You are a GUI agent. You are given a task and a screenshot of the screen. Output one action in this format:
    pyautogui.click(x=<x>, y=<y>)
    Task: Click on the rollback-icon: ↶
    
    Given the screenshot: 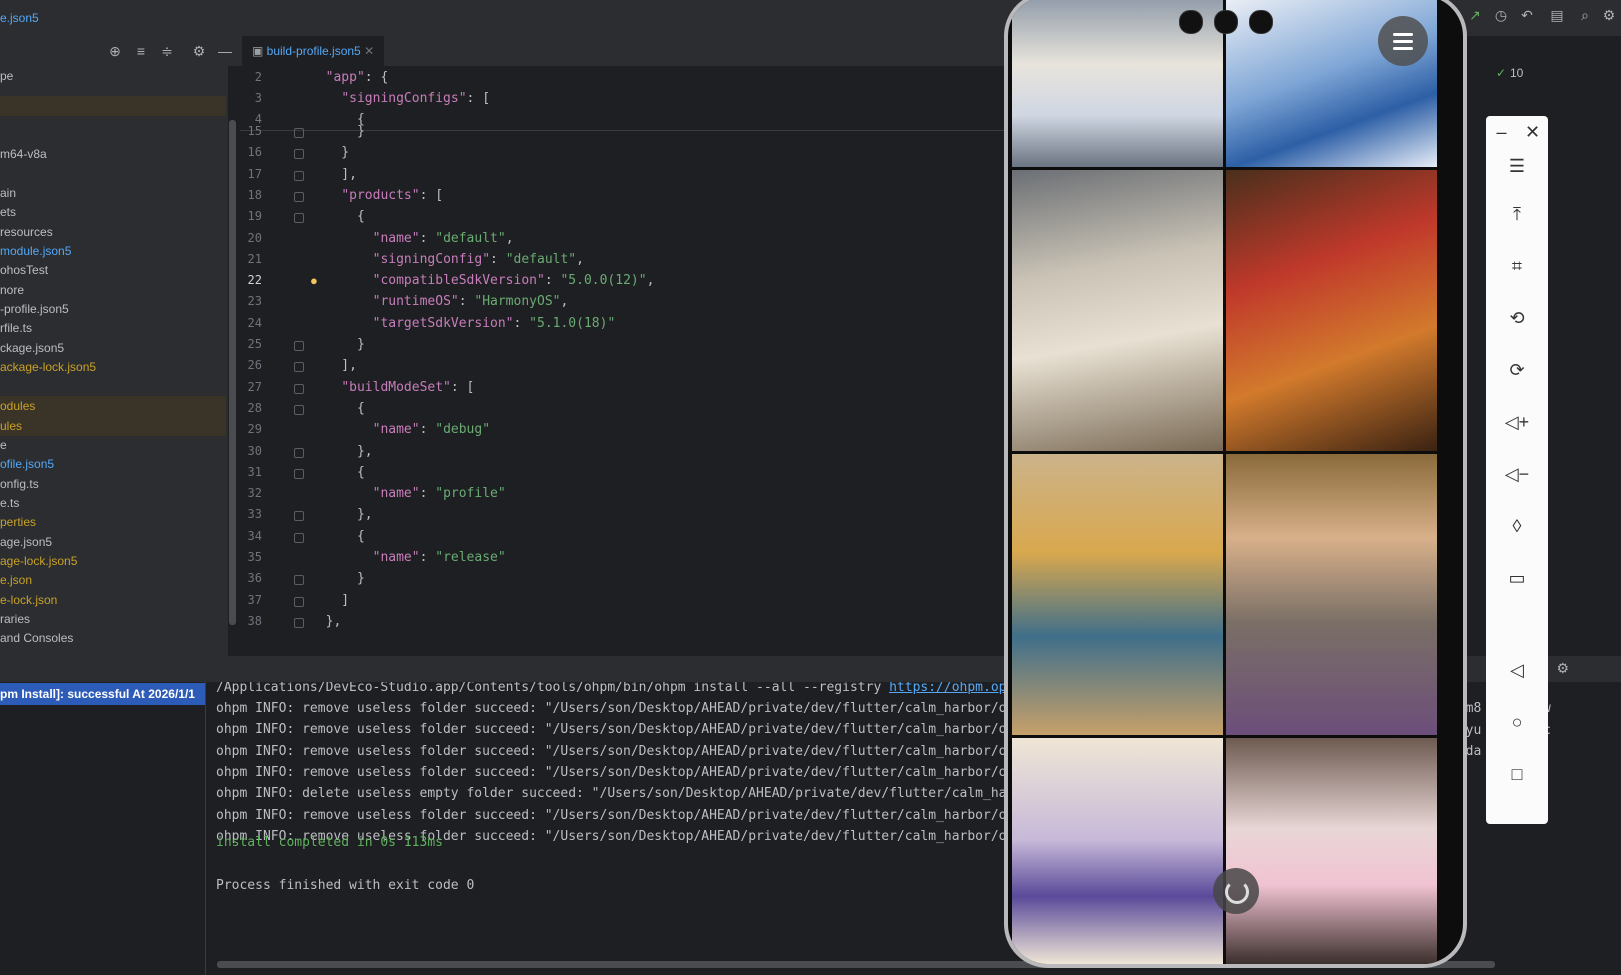 What is the action you would take?
    pyautogui.click(x=1527, y=15)
    